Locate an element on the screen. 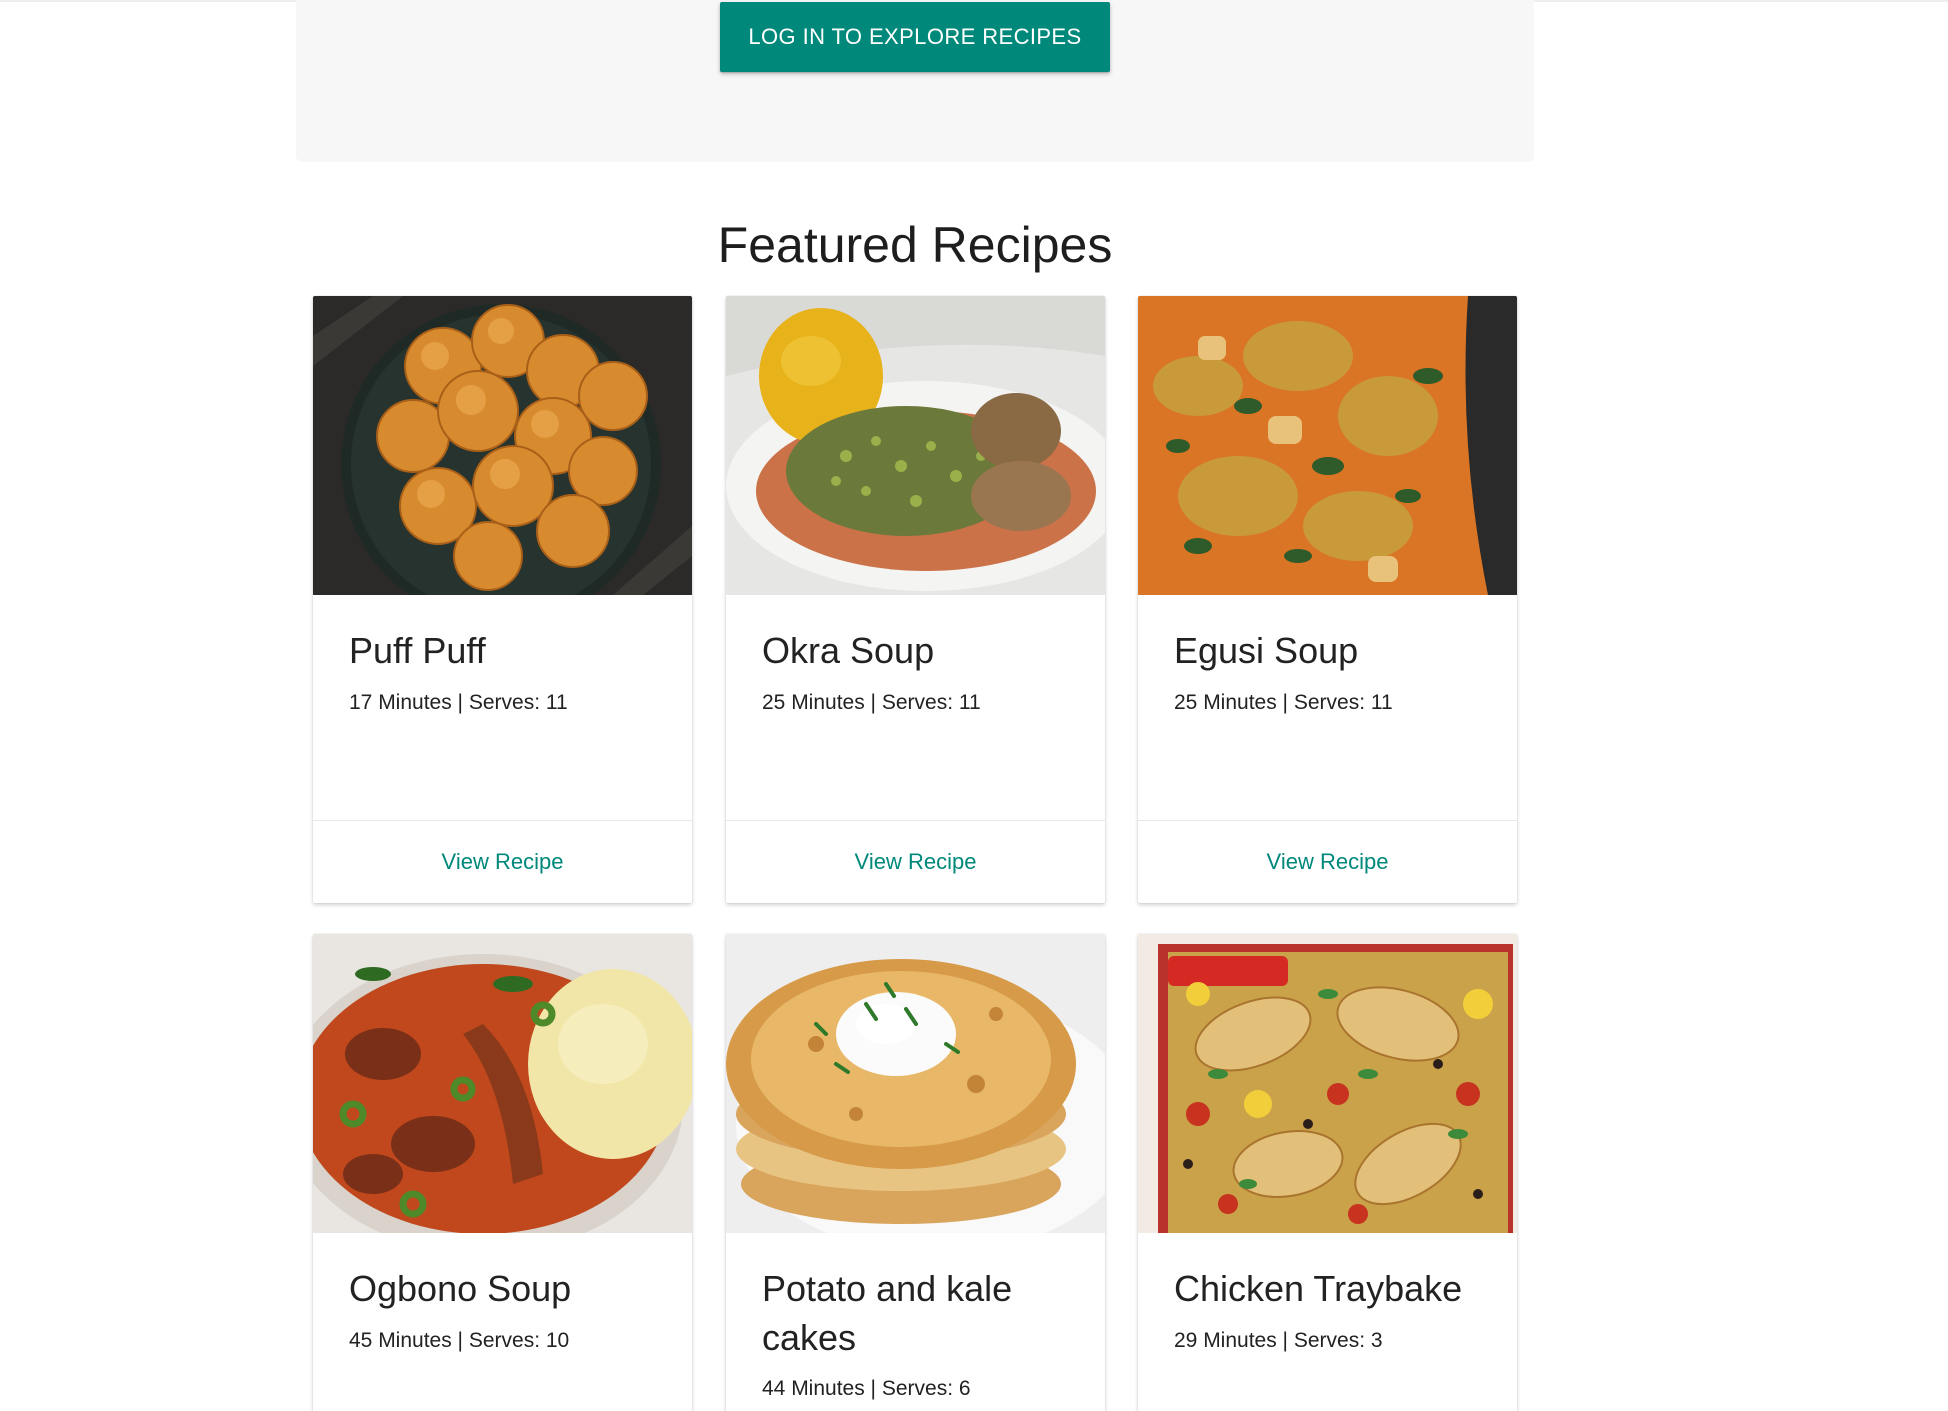 This screenshot has width=1948, height=1411. recipe-title: Okra Soup is located at coordinates (848, 650).